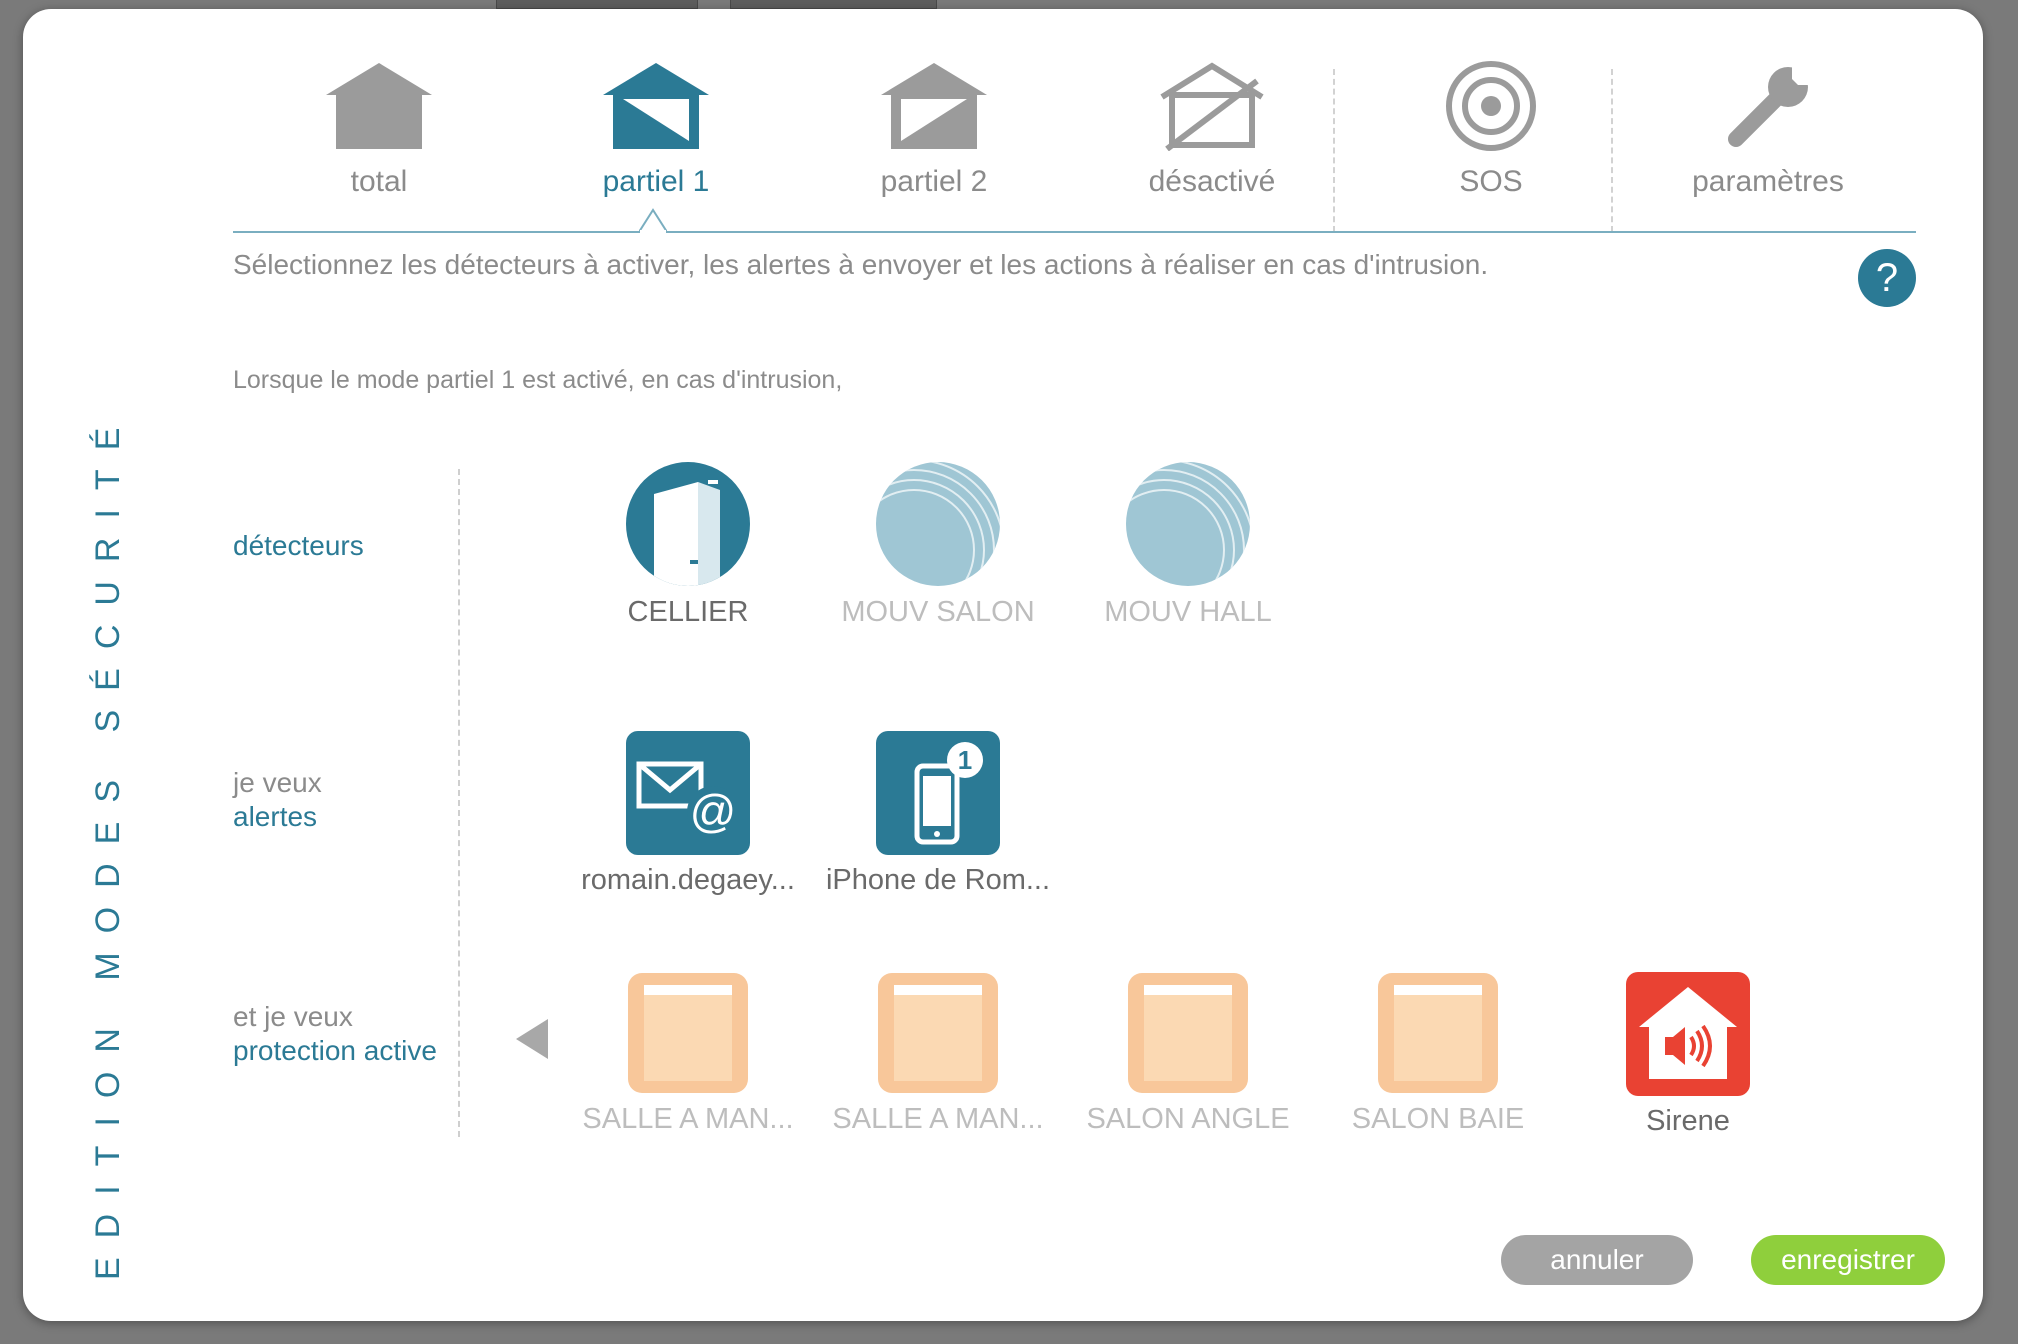 This screenshot has width=2018, height=1344. I want to click on section-prefix: et je veux, so click(293, 1016).